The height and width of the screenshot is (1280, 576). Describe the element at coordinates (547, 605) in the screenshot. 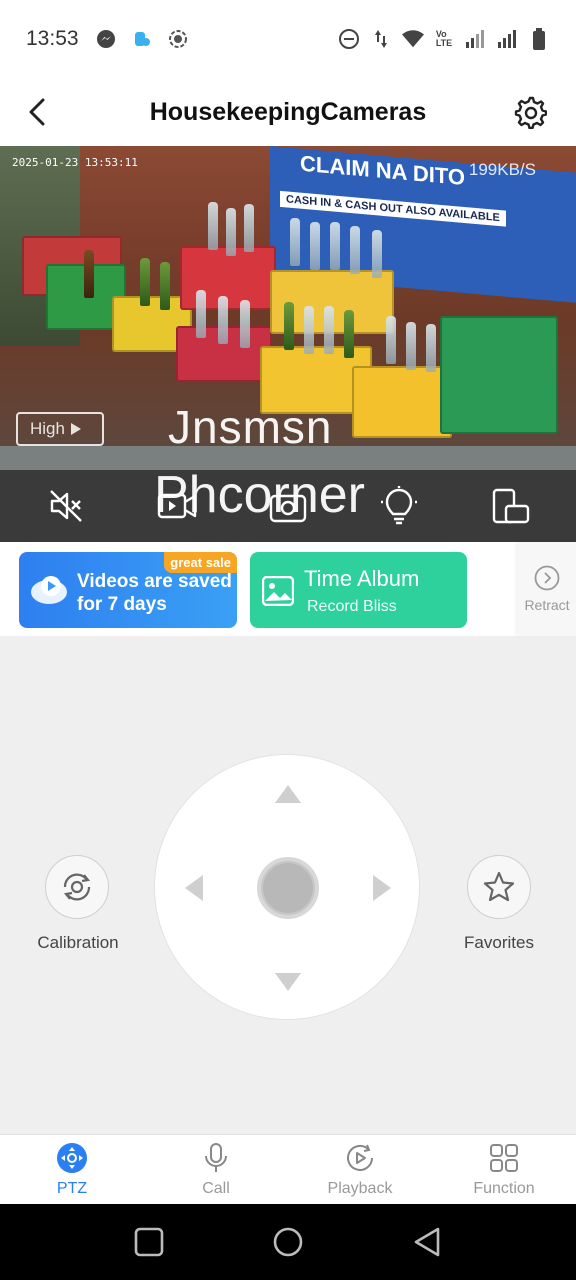

I see `retract-label: Retract` at that location.